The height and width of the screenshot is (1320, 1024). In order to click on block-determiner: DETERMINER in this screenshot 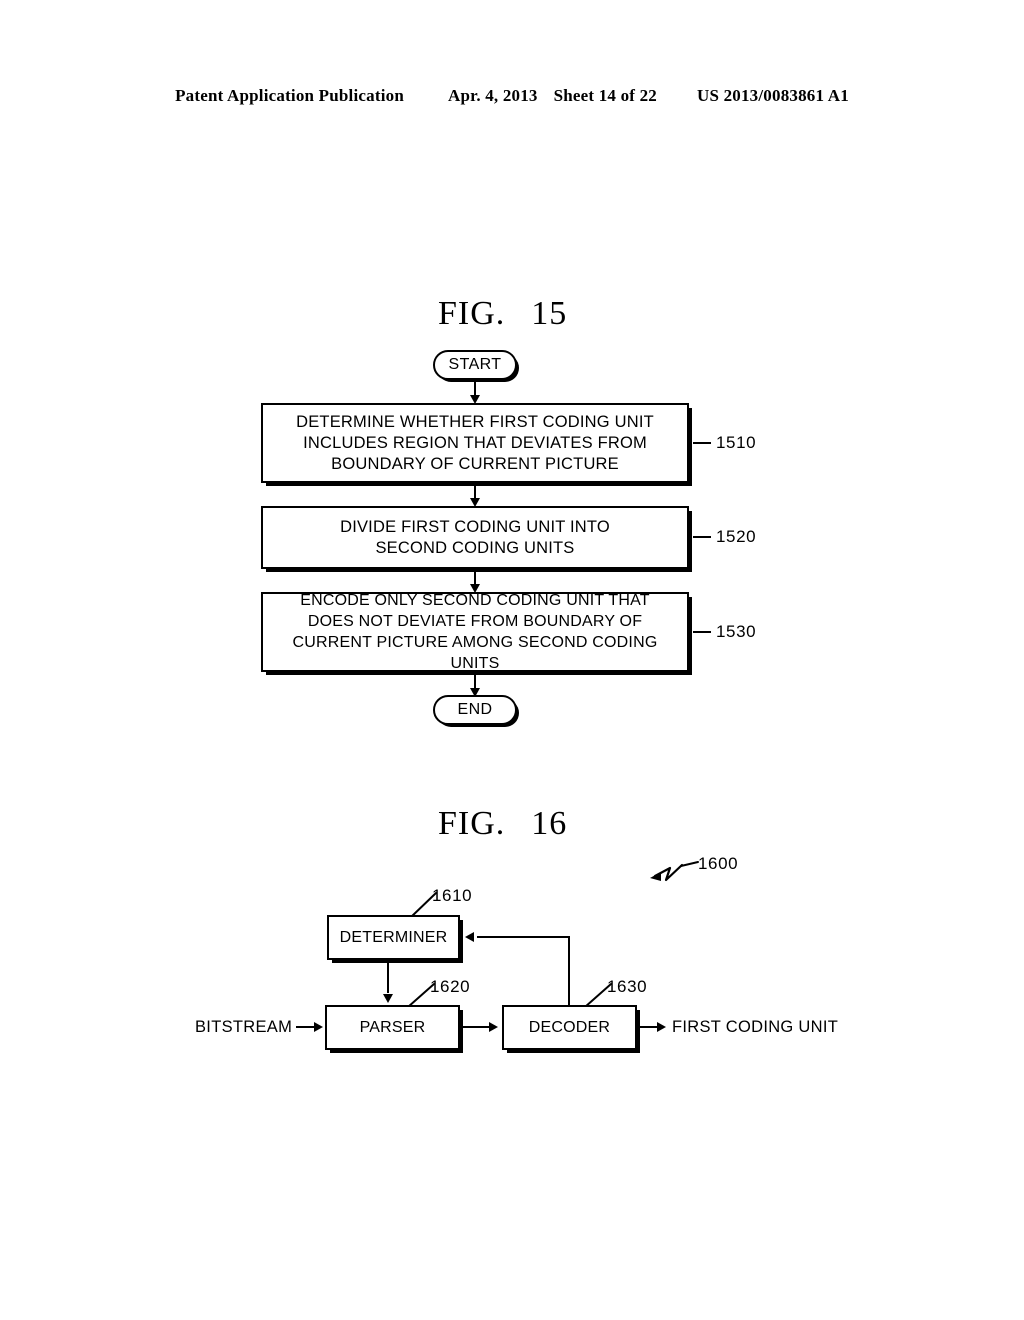, I will do `click(393, 937)`.